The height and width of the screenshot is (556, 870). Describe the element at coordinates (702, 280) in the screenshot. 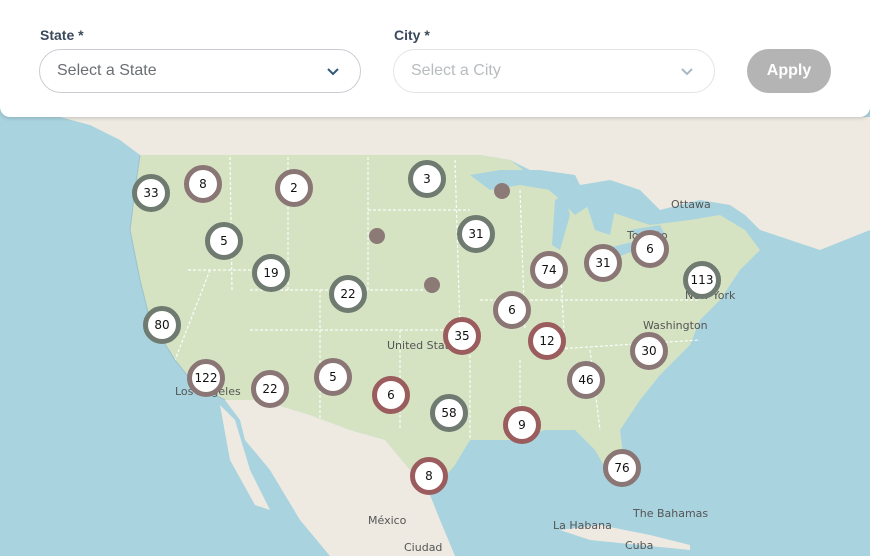

I see `cluster-marker: 113` at that location.